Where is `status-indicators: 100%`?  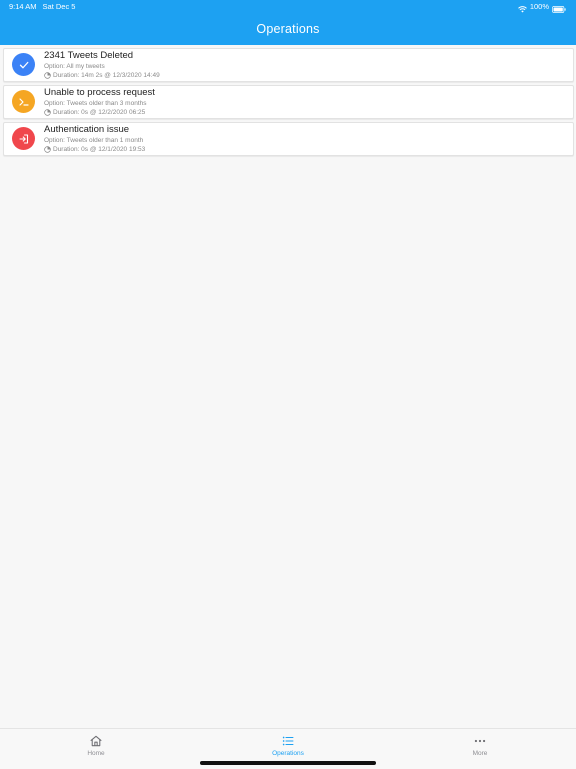
status-indicators: 100% is located at coordinates (541, 7).